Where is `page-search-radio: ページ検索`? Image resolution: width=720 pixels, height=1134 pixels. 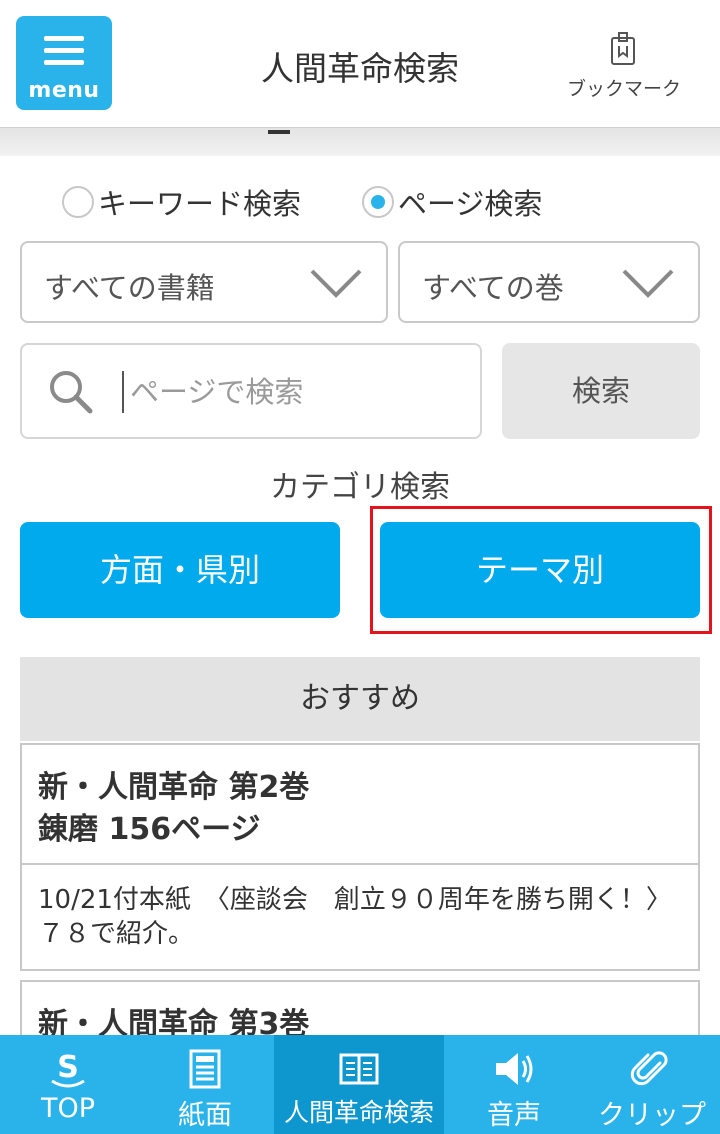 page-search-radio: ページ検索 is located at coordinates (452, 202).